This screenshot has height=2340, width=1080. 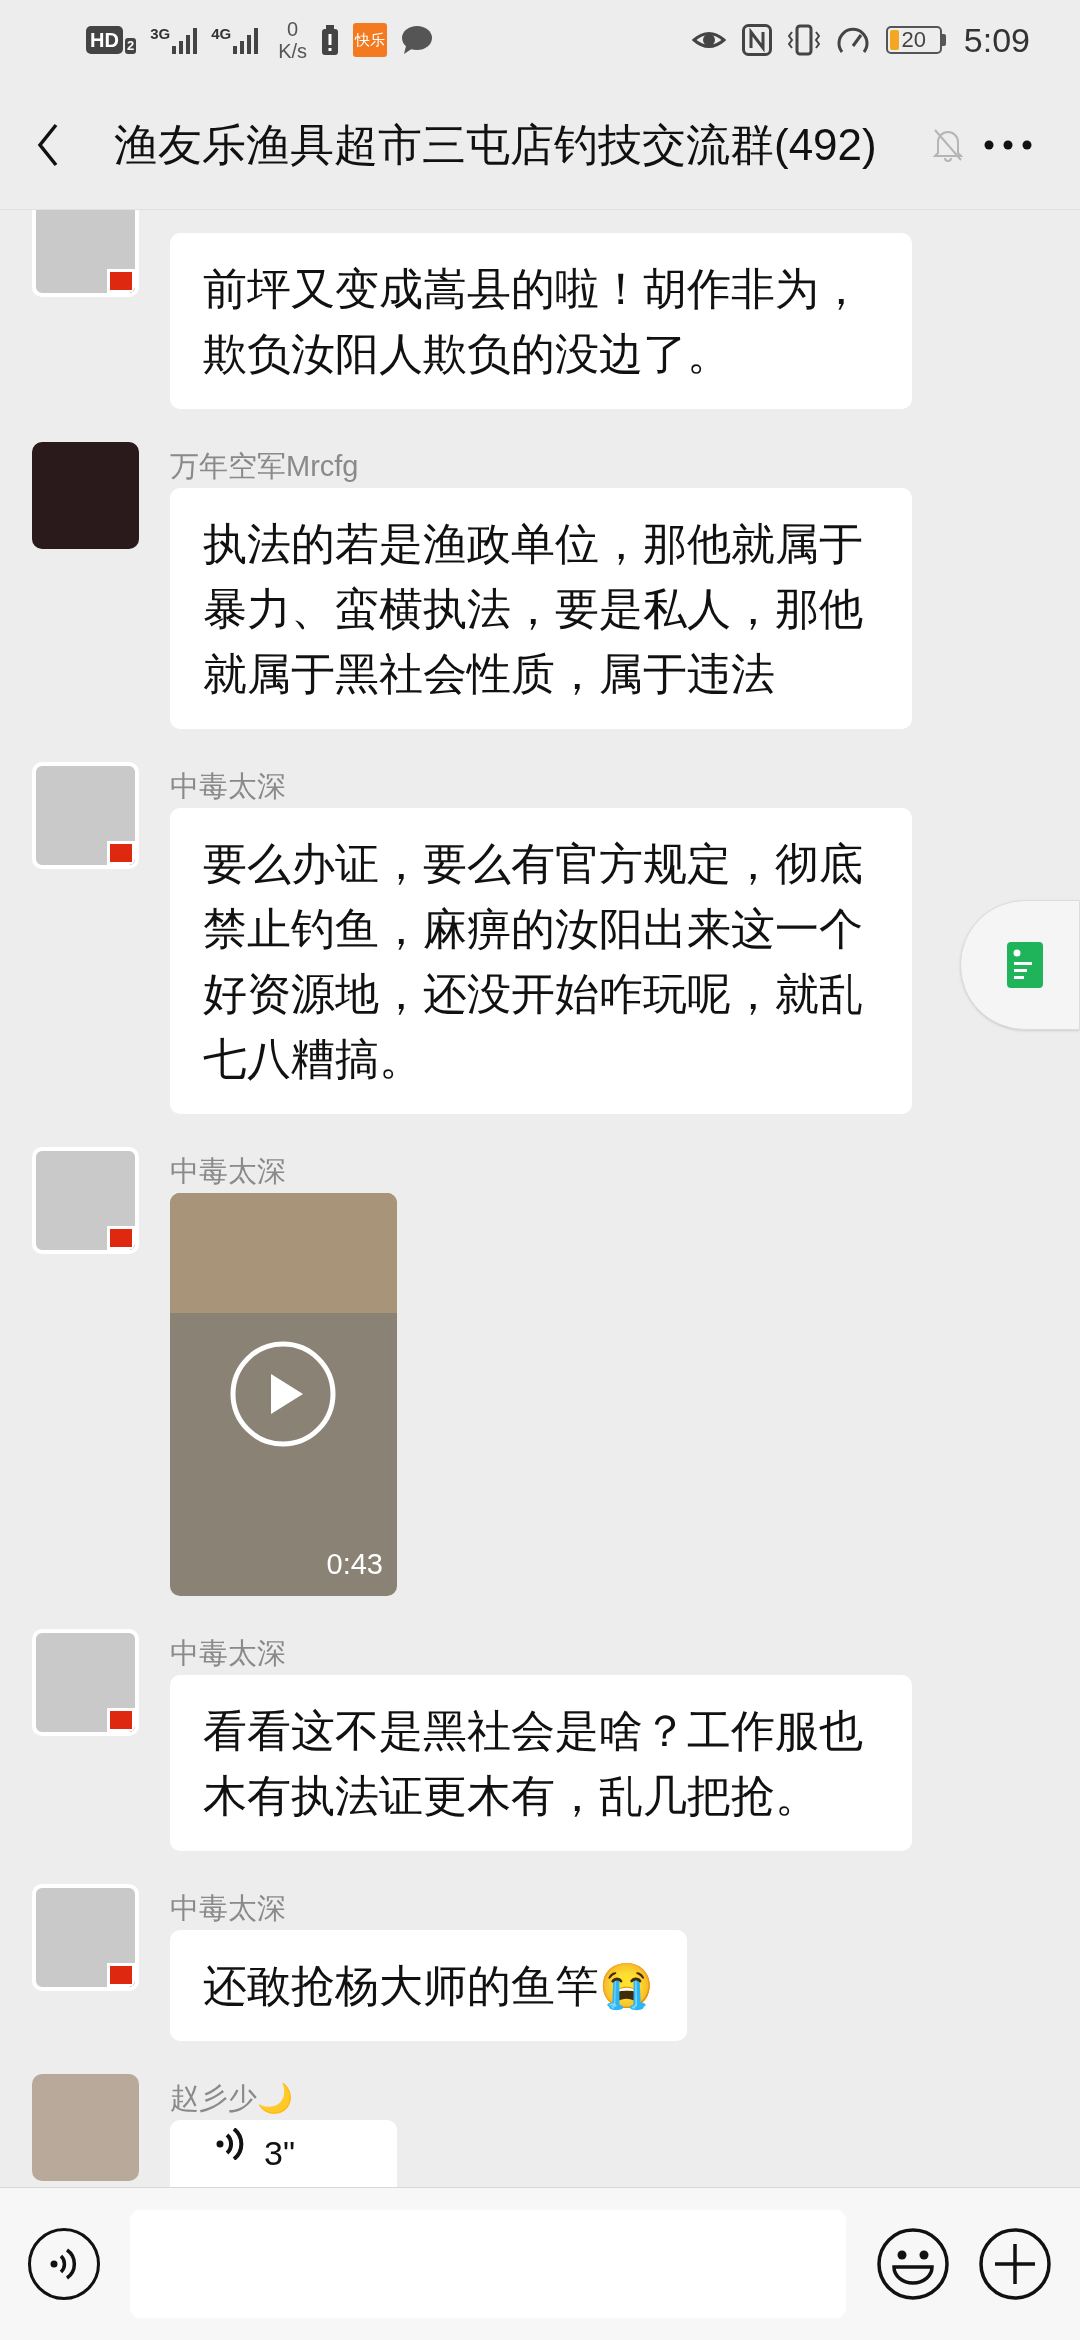 I want to click on video-thumbnail: 0:43, so click(x=283, y=1394).